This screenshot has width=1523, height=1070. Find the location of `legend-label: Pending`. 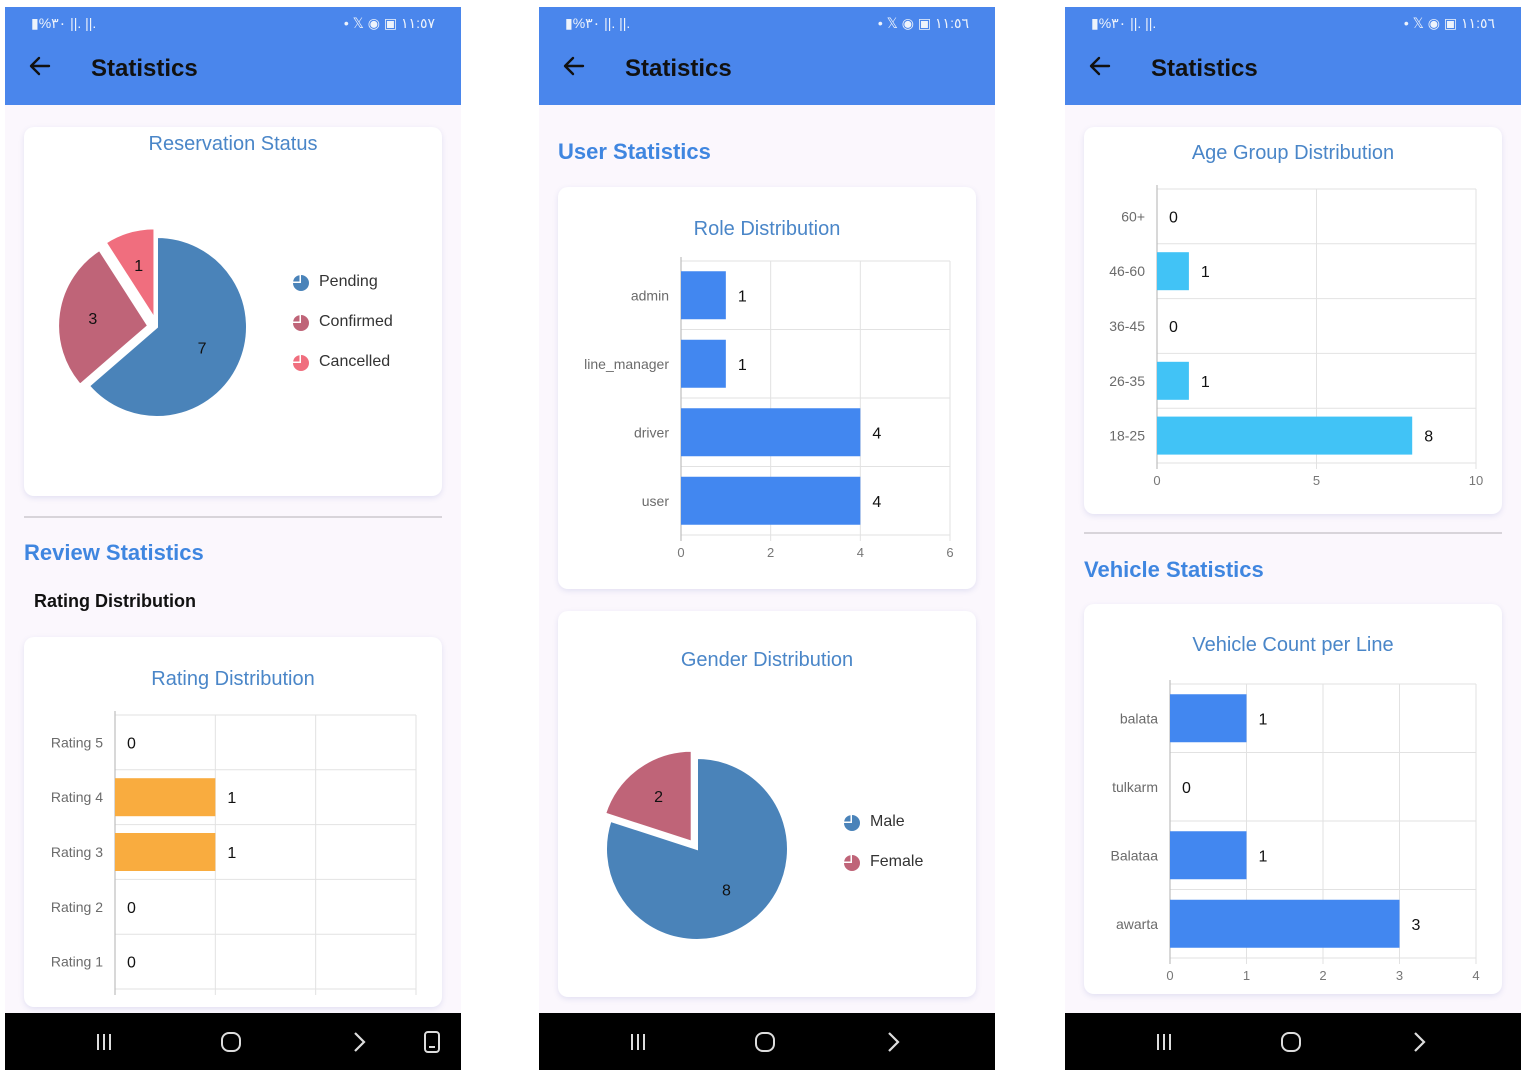

legend-label: Pending is located at coordinates (348, 281).